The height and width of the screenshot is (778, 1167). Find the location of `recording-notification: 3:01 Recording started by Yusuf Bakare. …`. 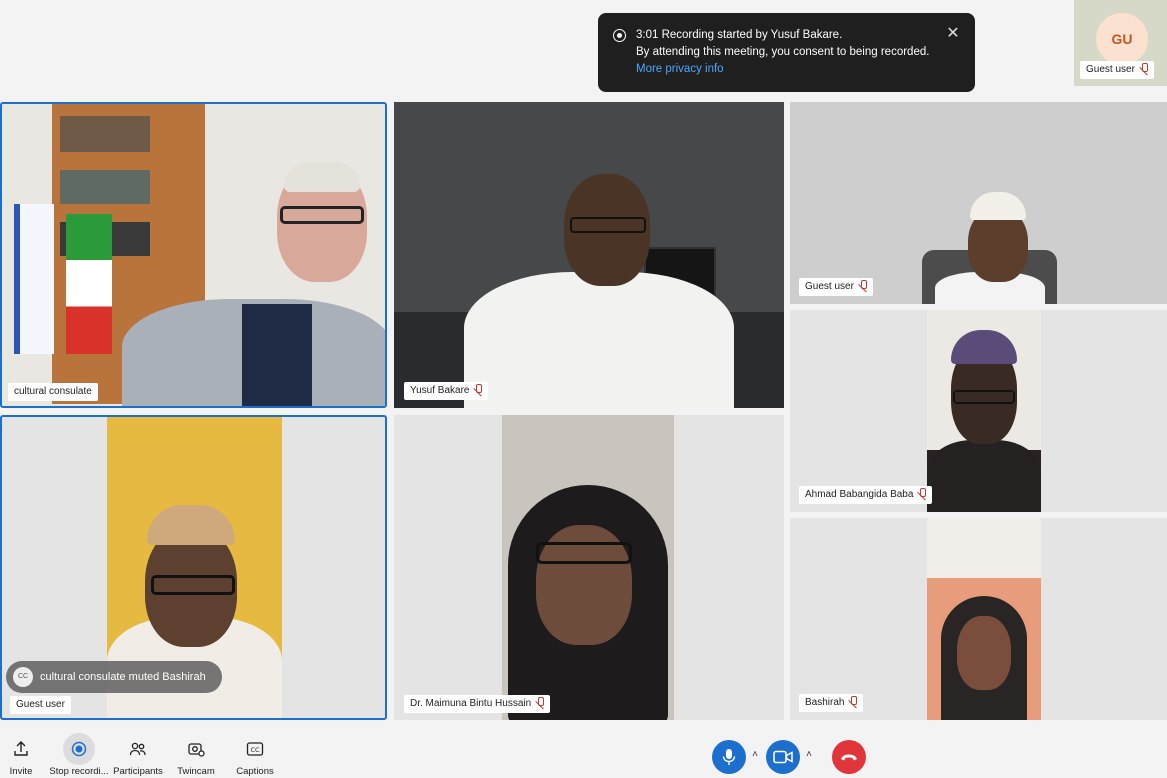

recording-notification: 3:01 Recording started by Yusuf Bakare. … is located at coordinates (786, 52).